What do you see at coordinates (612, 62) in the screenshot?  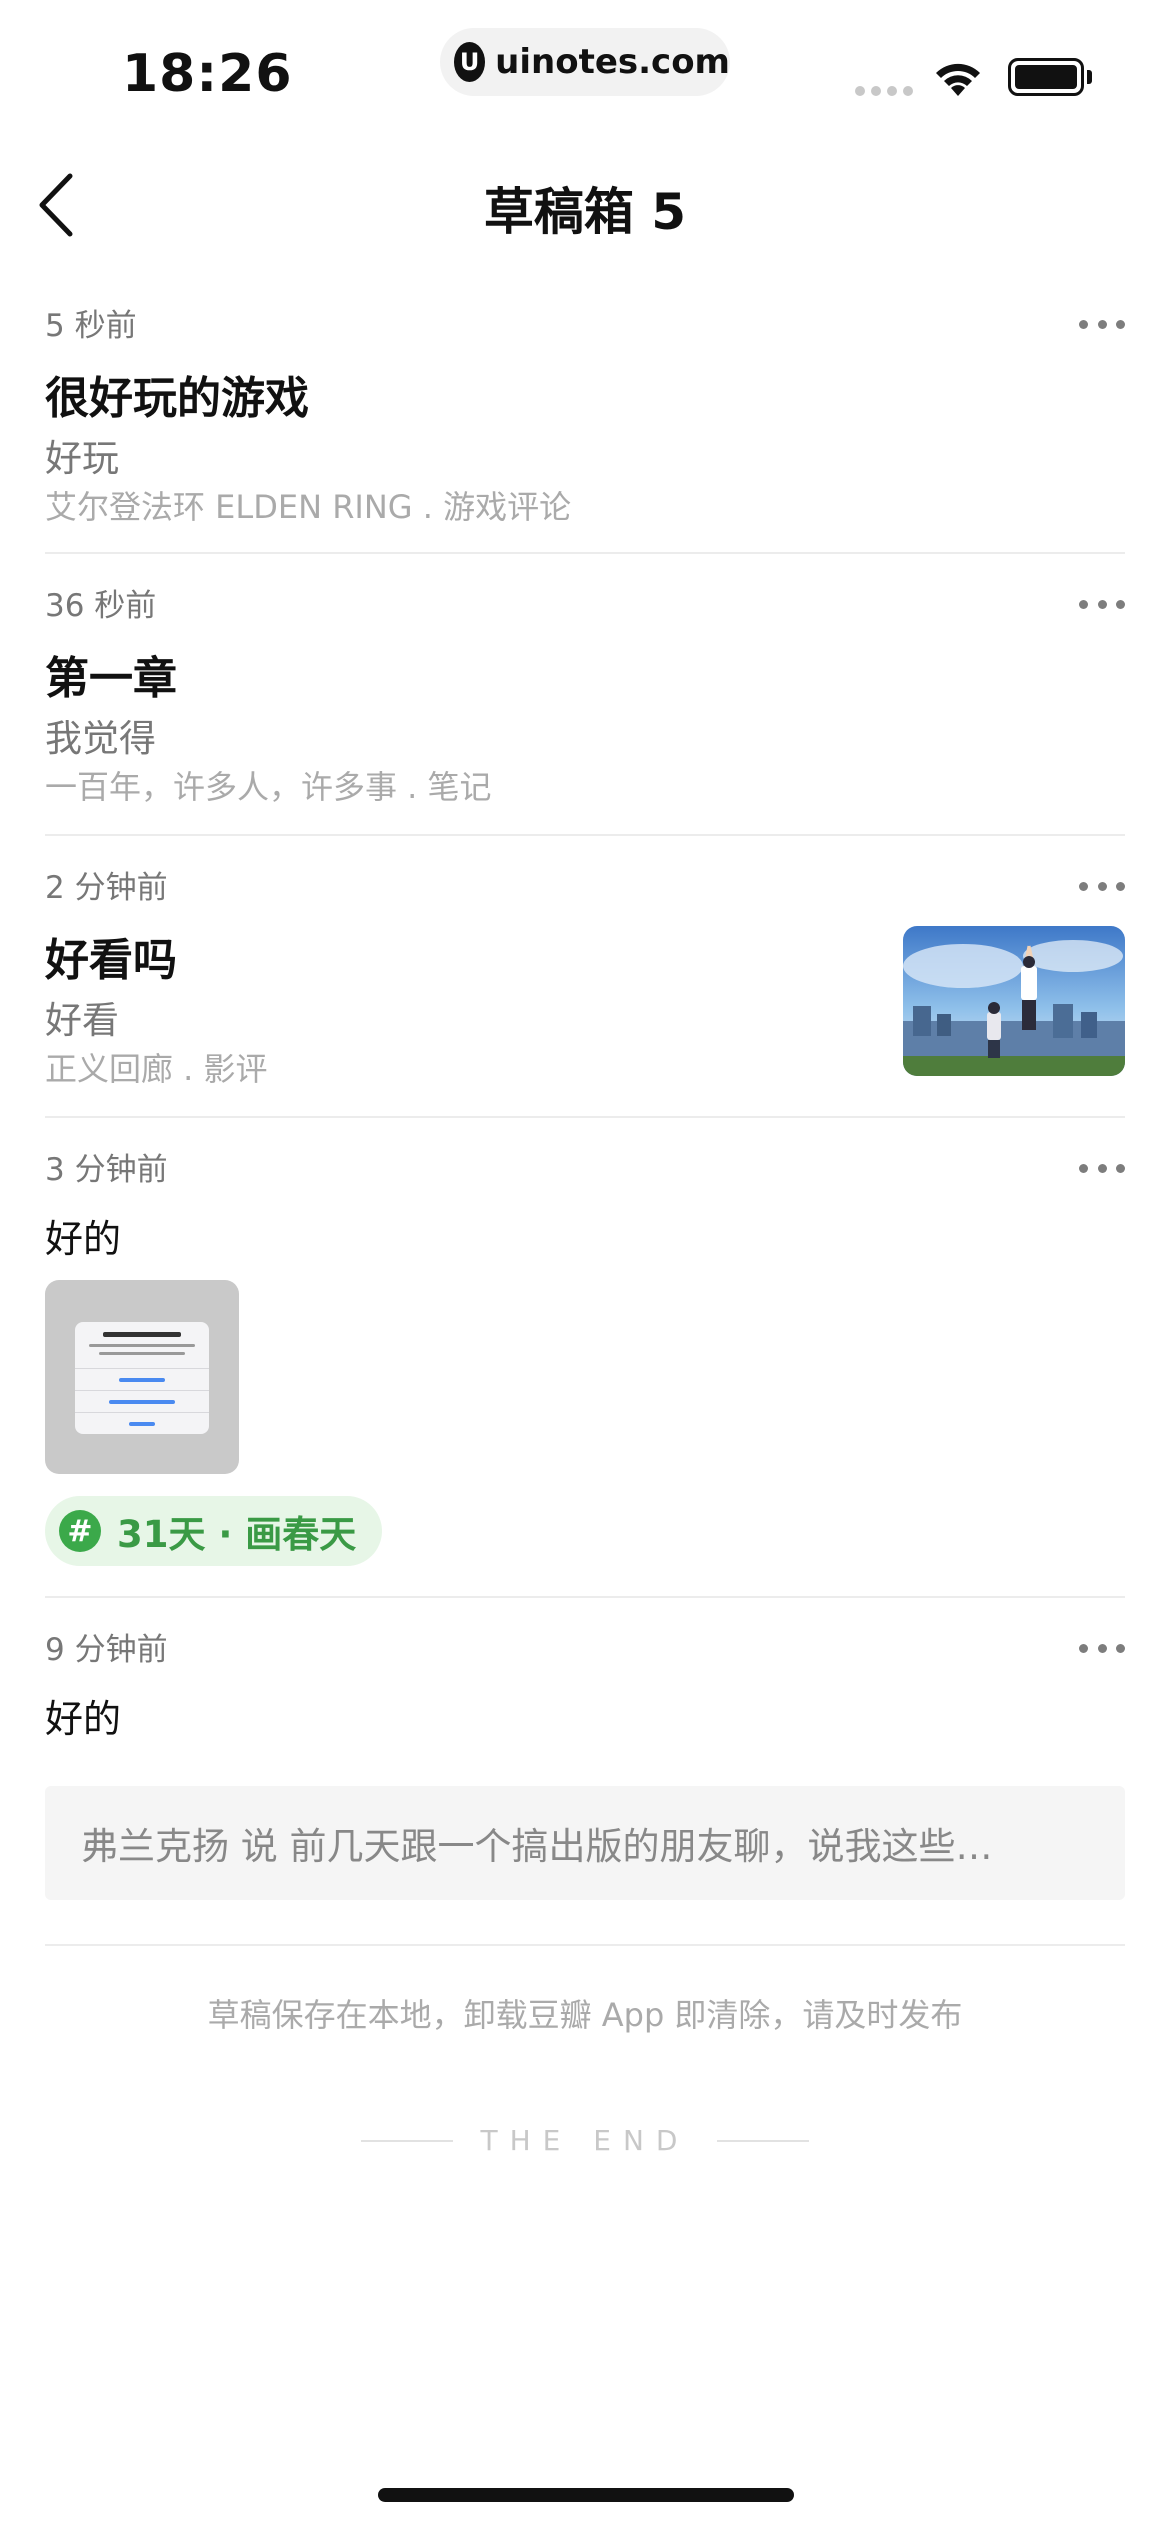 I see `url-text: uinotes.com` at bounding box center [612, 62].